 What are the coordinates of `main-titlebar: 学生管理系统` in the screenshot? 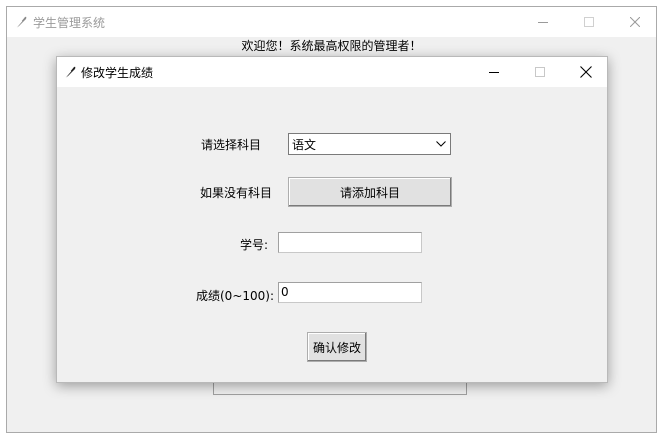 It's located at (331, 22).